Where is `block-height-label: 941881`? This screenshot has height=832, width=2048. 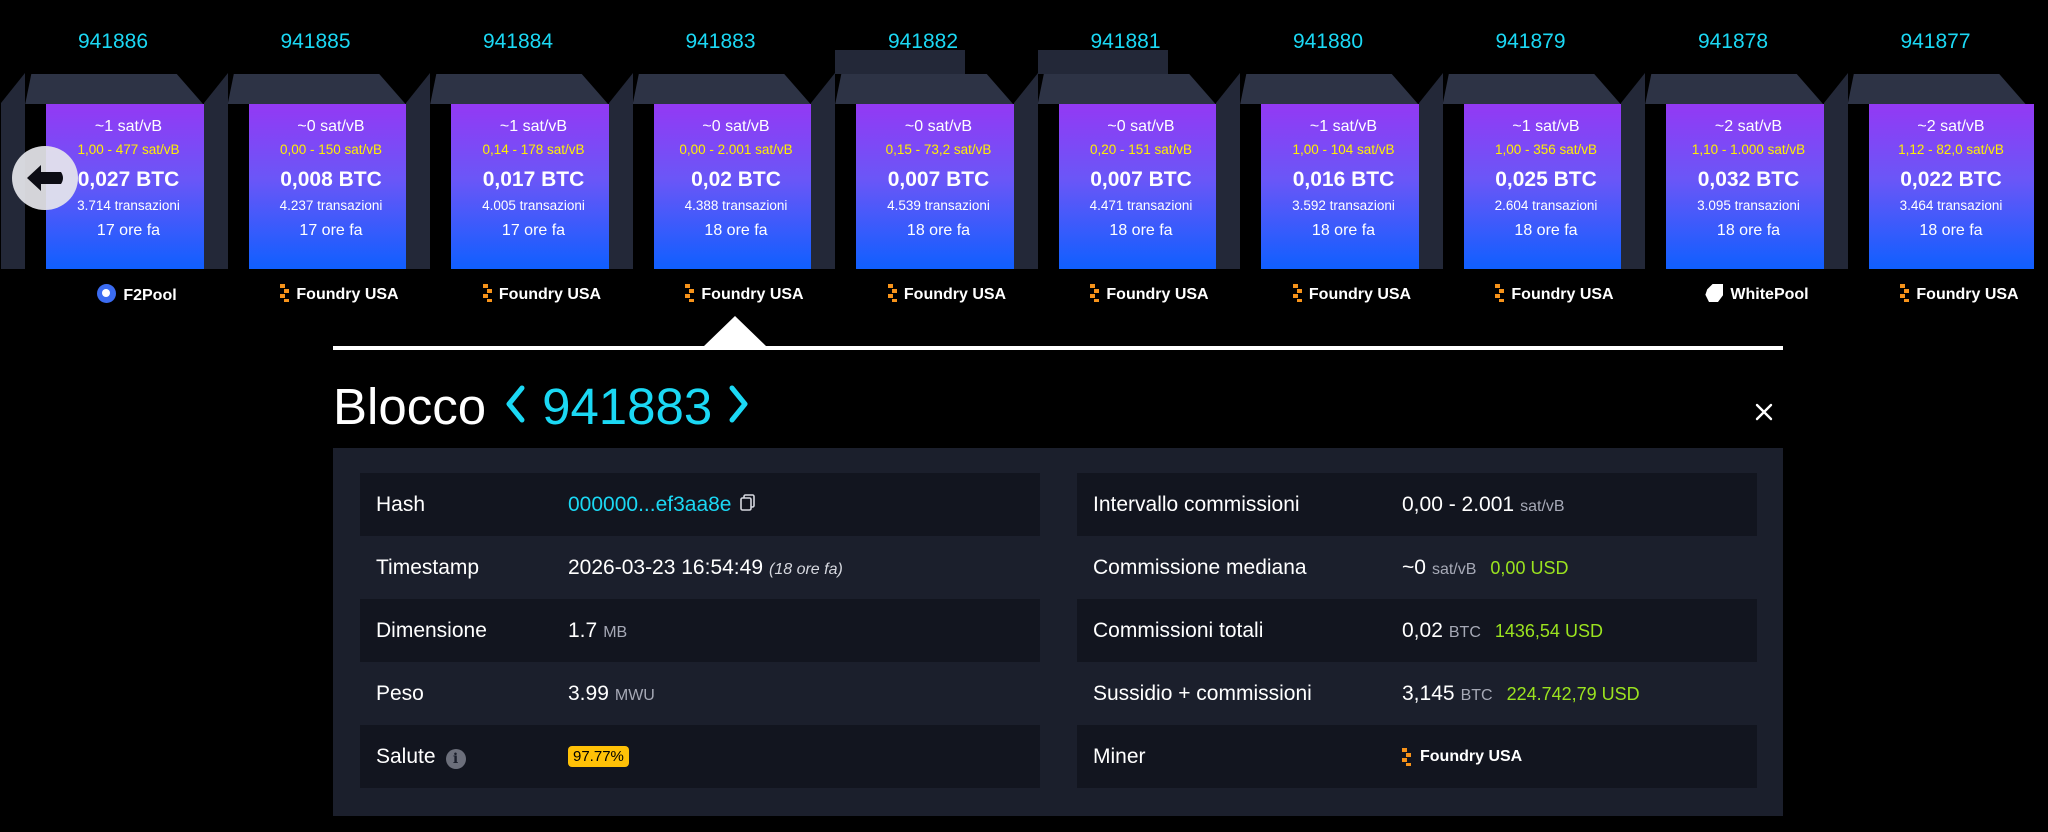
block-height-label: 941881 is located at coordinates (1126, 42).